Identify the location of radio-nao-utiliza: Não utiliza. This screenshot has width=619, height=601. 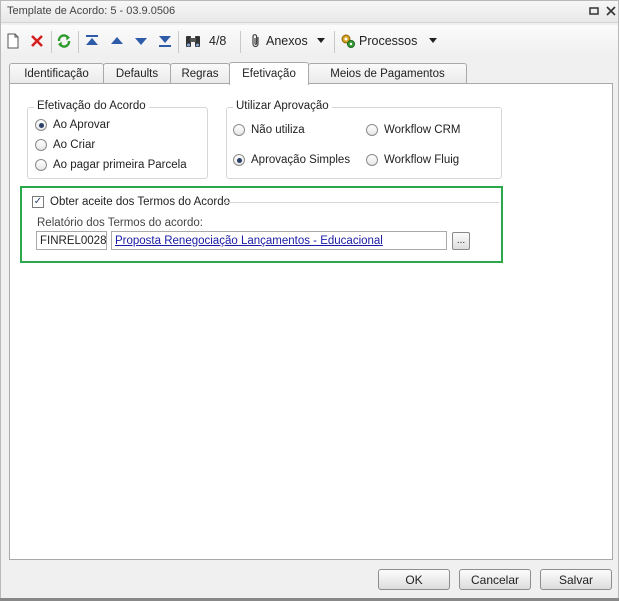
(269, 130).